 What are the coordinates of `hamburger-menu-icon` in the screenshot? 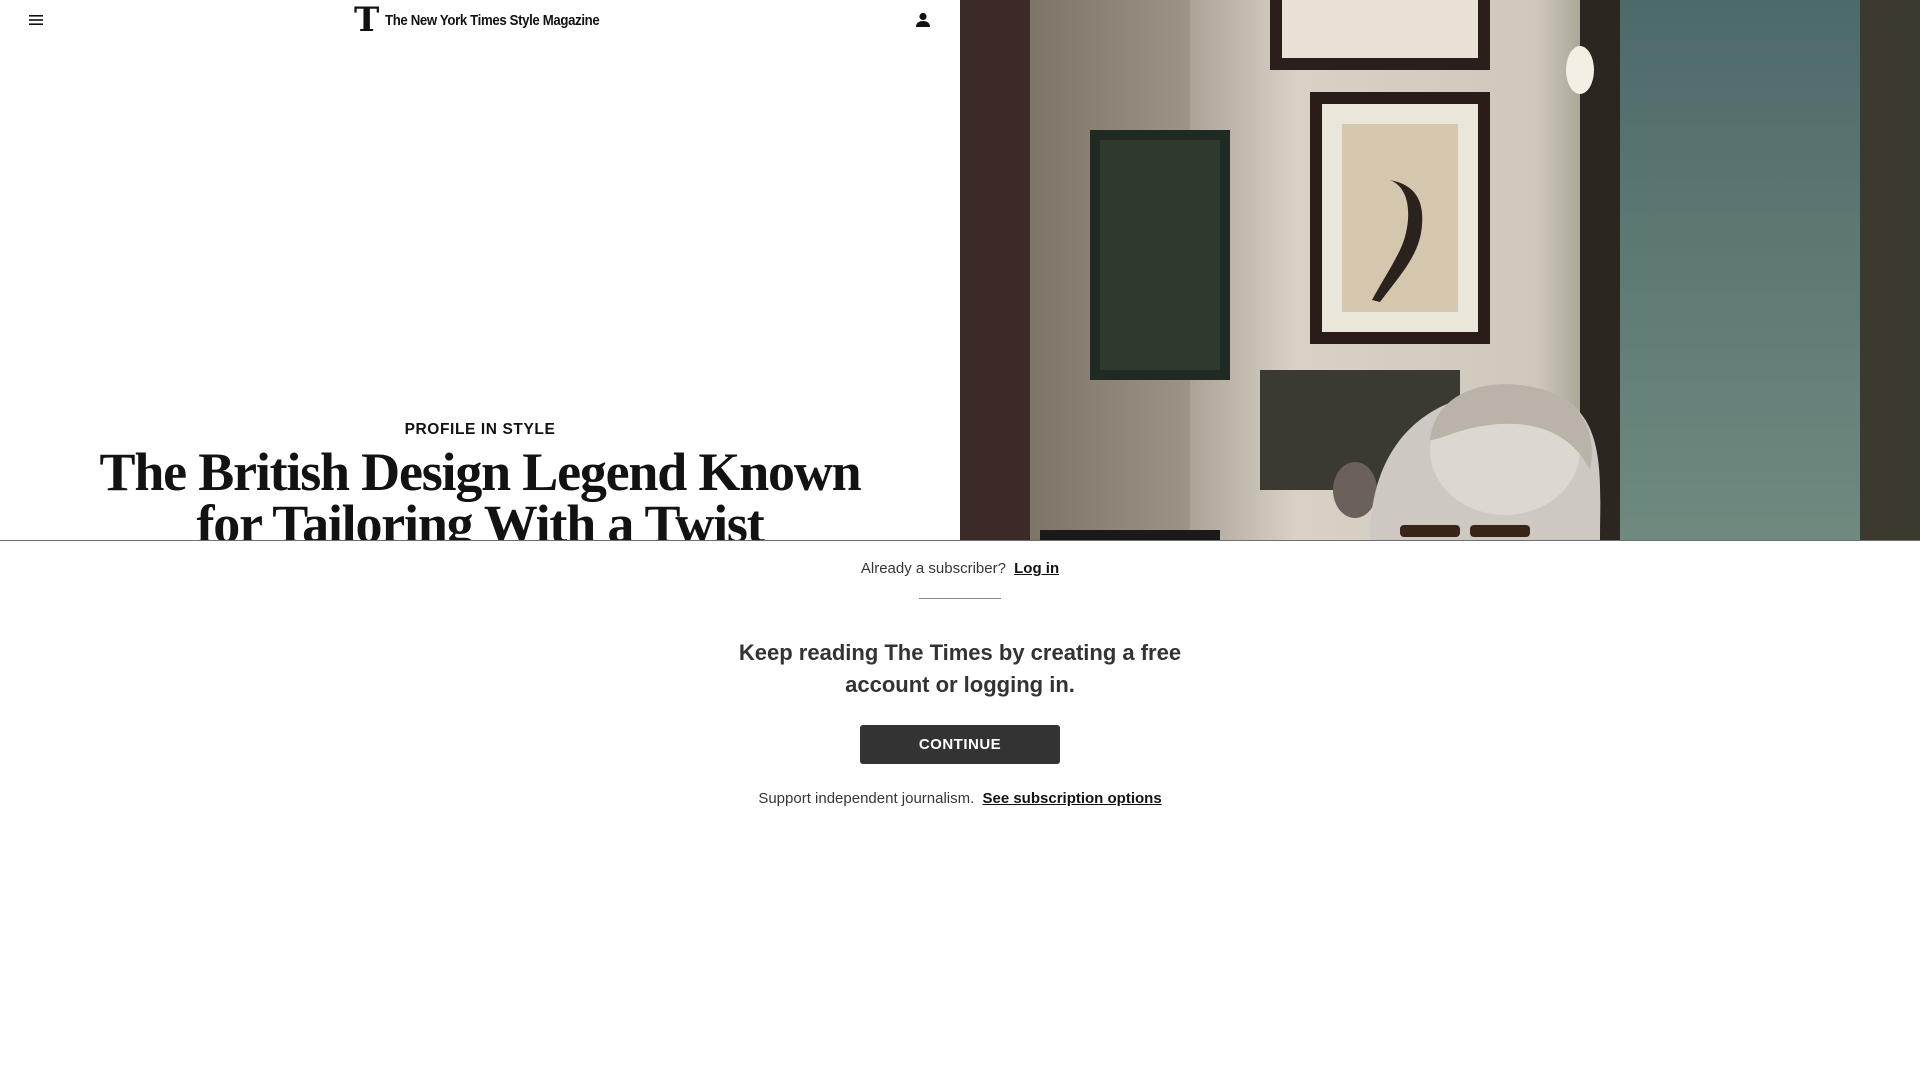 It's located at (37, 21).